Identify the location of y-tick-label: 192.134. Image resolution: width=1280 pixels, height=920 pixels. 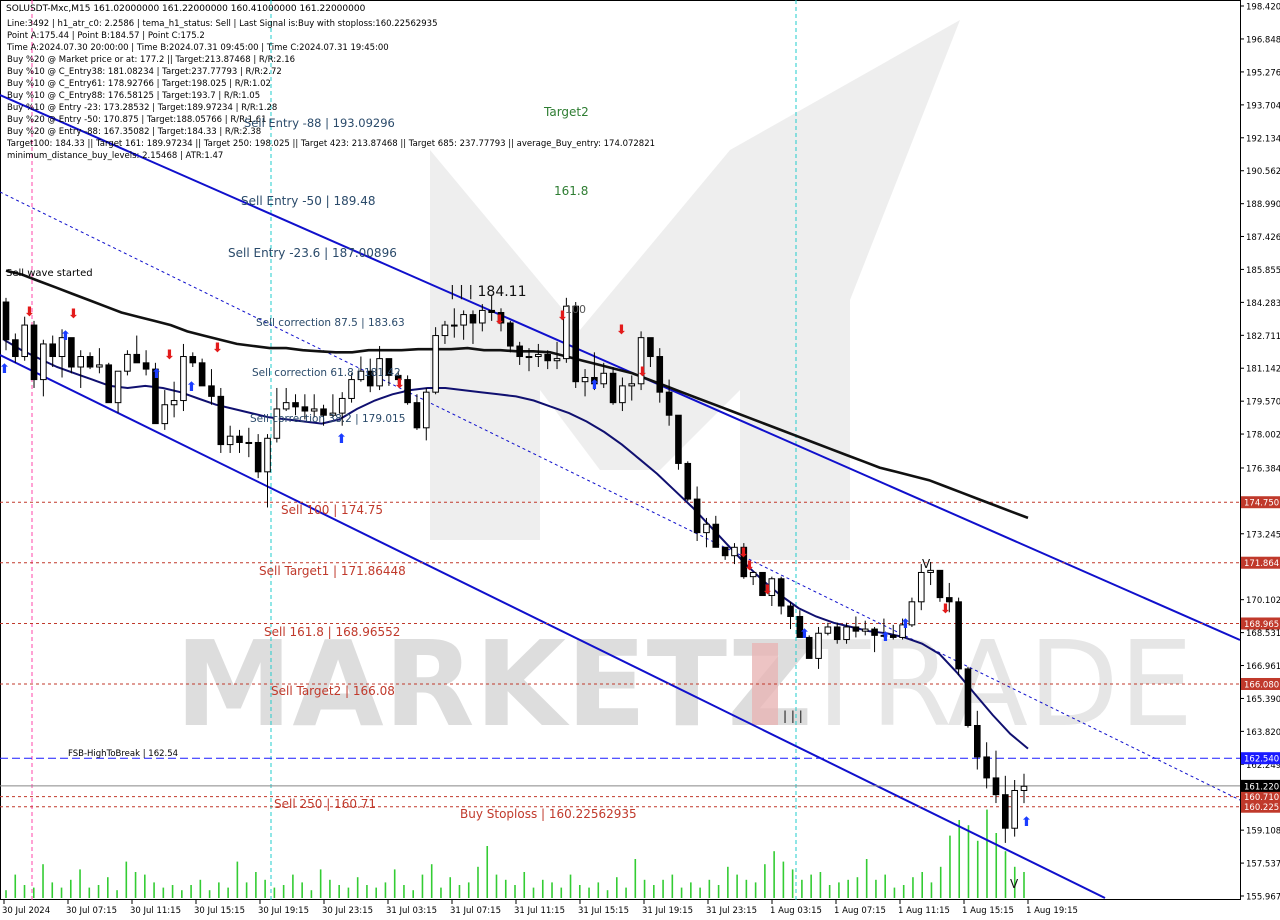
(1263, 139).